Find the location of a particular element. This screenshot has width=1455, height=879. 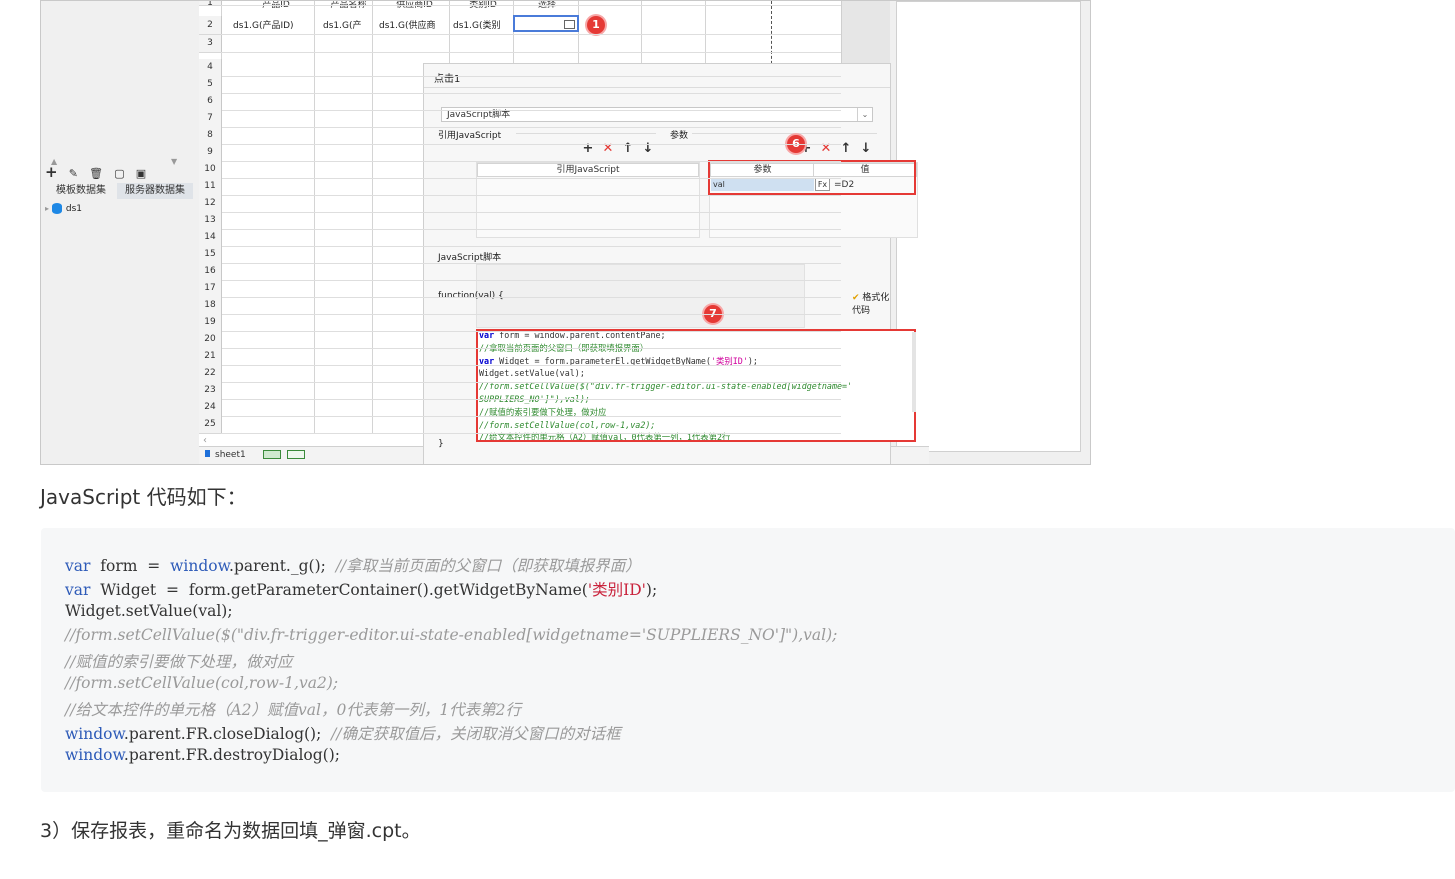

cell-c2: ds1.G(产 is located at coordinates (347, 24).